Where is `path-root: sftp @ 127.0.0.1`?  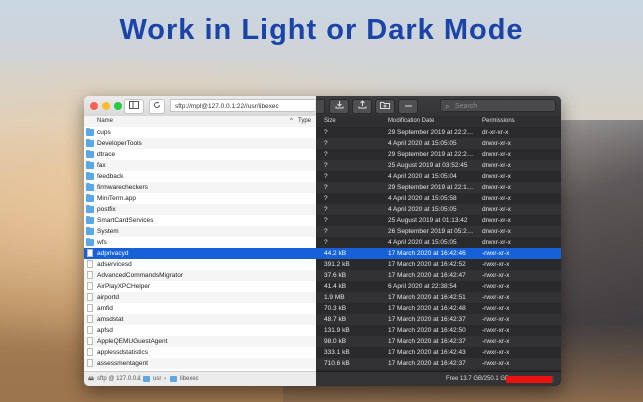 path-root: sftp @ 127.0.0.1 is located at coordinates (119, 379).